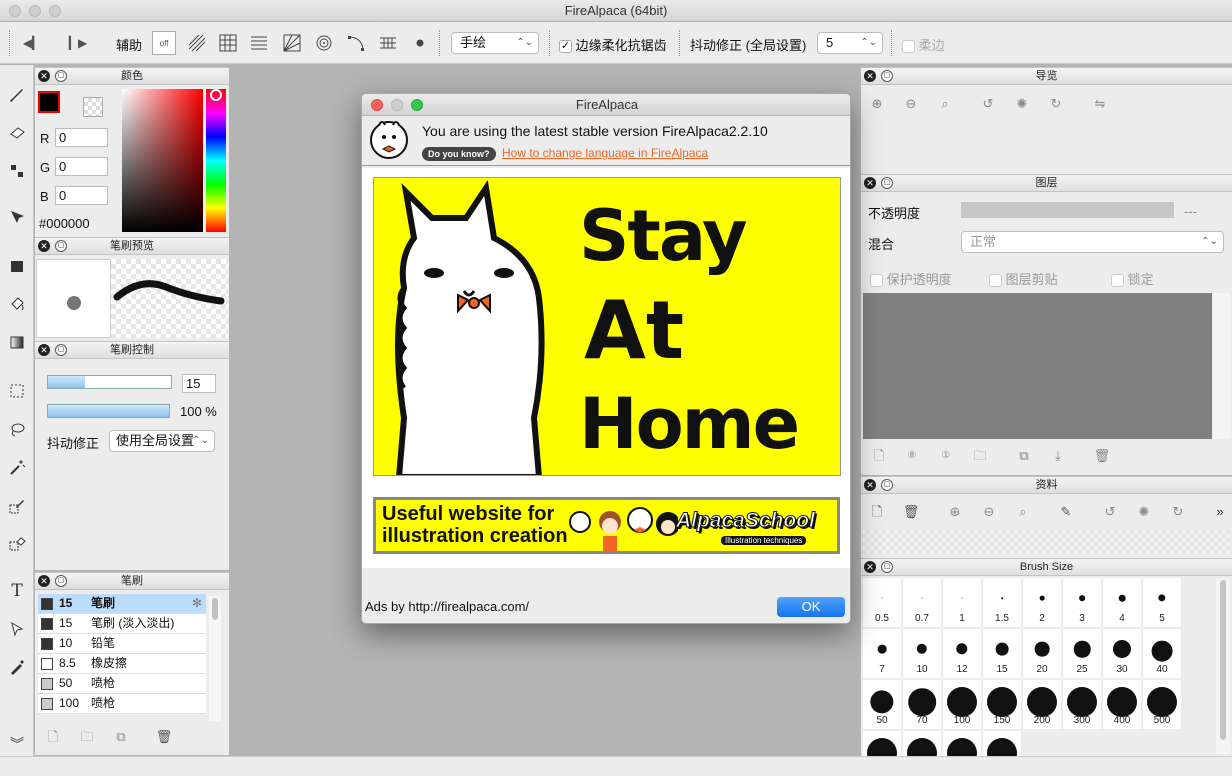 This screenshot has height=776, width=1232. What do you see at coordinates (78, 43) in the screenshot?
I see `redo-icon: ▎▶` at bounding box center [78, 43].